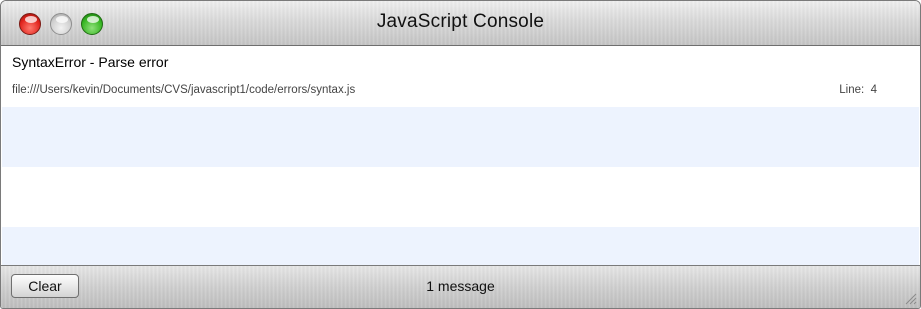 This screenshot has height=309, width=921. I want to click on title-bar: JavaScript Console, so click(460, 23).